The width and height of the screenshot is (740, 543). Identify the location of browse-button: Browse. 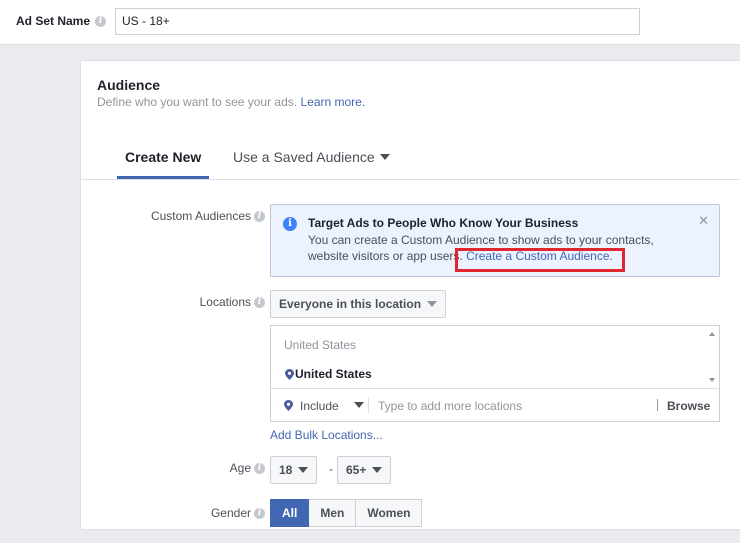
(688, 406).